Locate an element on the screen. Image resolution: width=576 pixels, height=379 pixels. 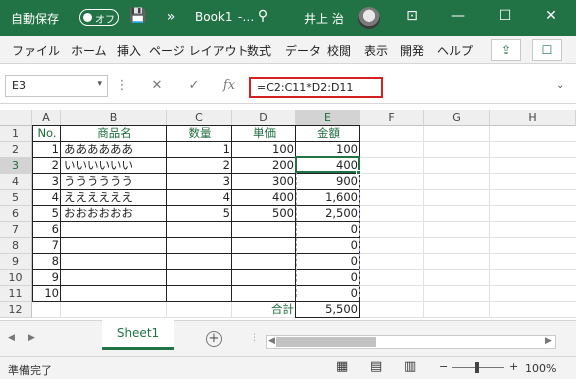
column-header-g: G is located at coordinates (457, 118).